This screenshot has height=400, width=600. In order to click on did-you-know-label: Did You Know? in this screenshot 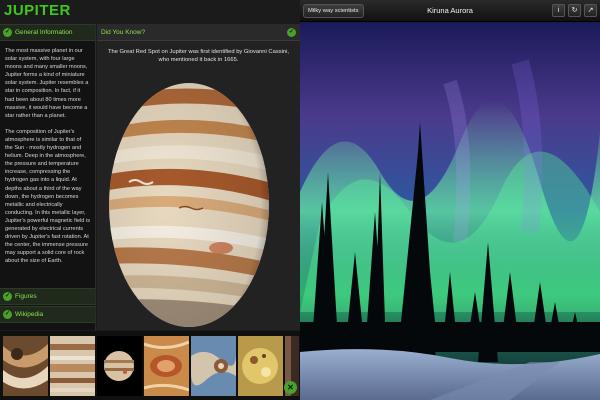, I will do `click(123, 32)`.